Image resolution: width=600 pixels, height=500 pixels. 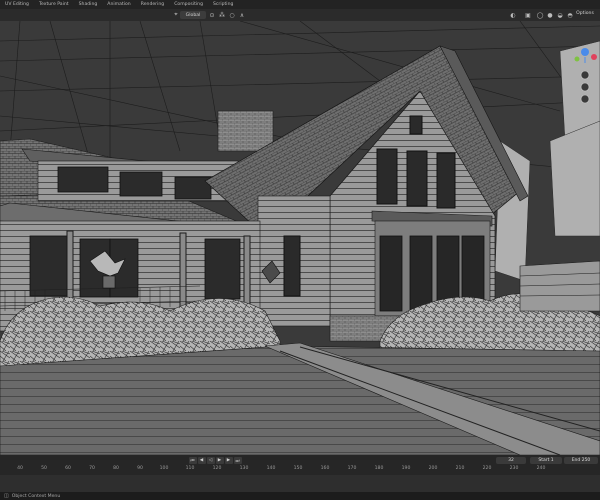 I want to click on ruler-tick: 40, so click(x=20, y=468).